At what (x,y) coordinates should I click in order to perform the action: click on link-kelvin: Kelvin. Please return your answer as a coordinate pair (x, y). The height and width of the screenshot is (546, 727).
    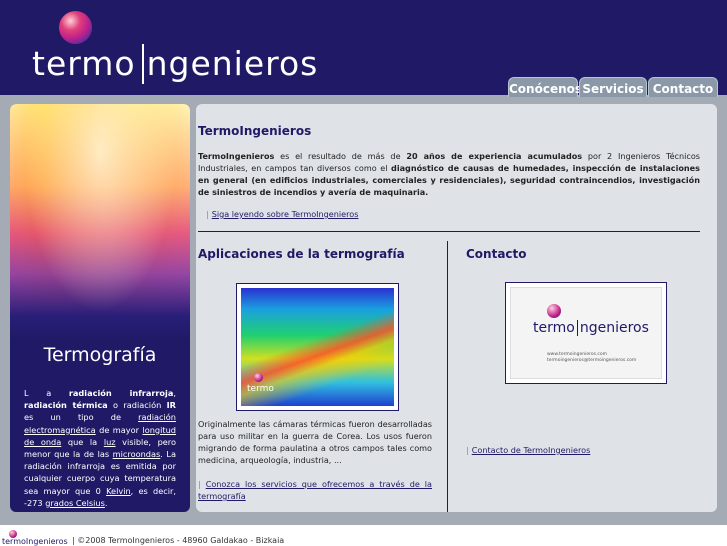
    Looking at the image, I should click on (118, 491).